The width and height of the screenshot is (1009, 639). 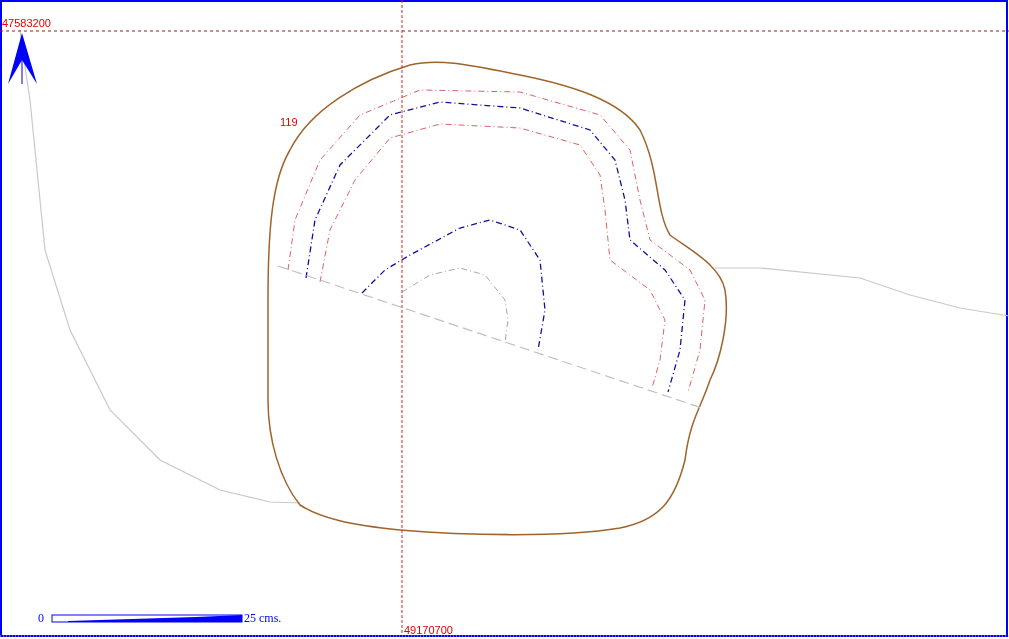 I want to click on grid-coordinate-label: 47583200, so click(x=26, y=23).